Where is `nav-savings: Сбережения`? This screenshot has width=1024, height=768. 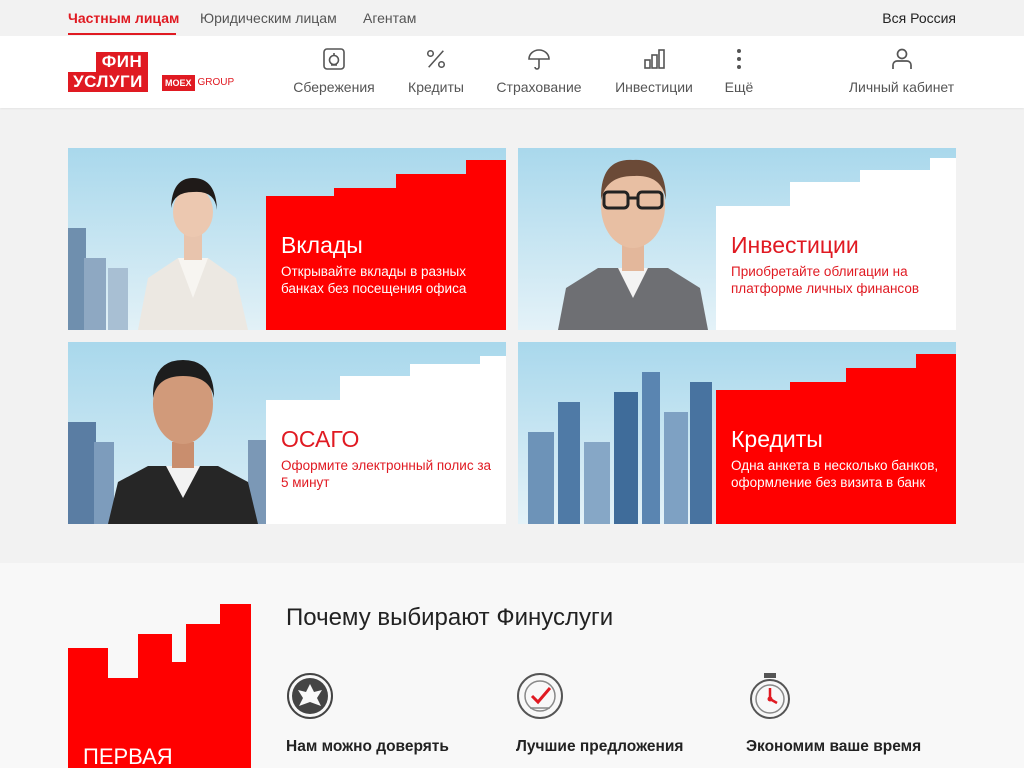 nav-savings: Сбережения is located at coordinates (334, 72).